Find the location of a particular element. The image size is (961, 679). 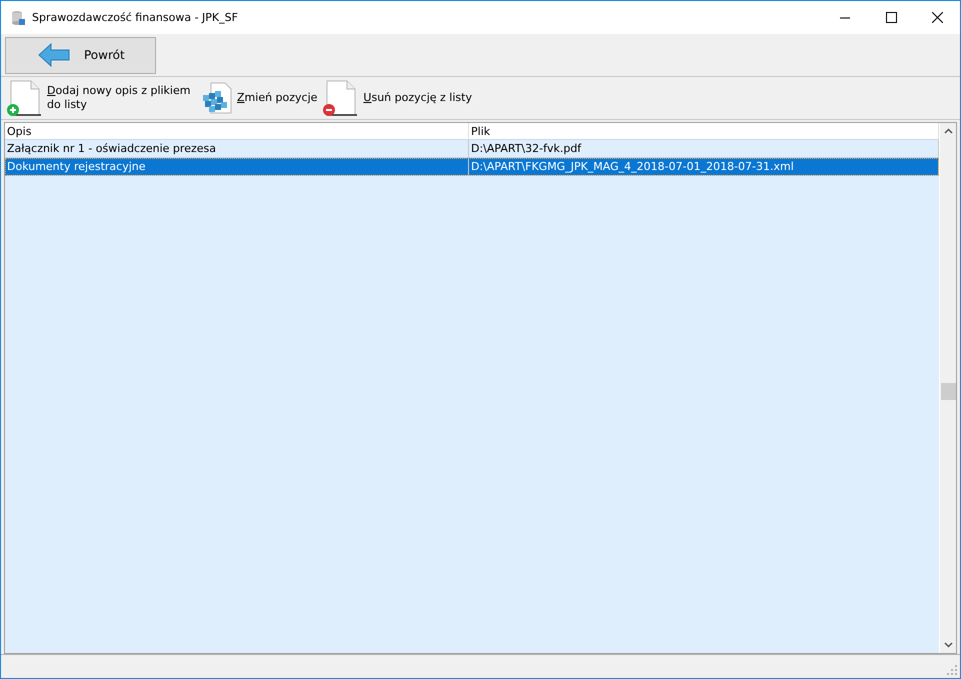

scroll-down-icon is located at coordinates (948, 645).